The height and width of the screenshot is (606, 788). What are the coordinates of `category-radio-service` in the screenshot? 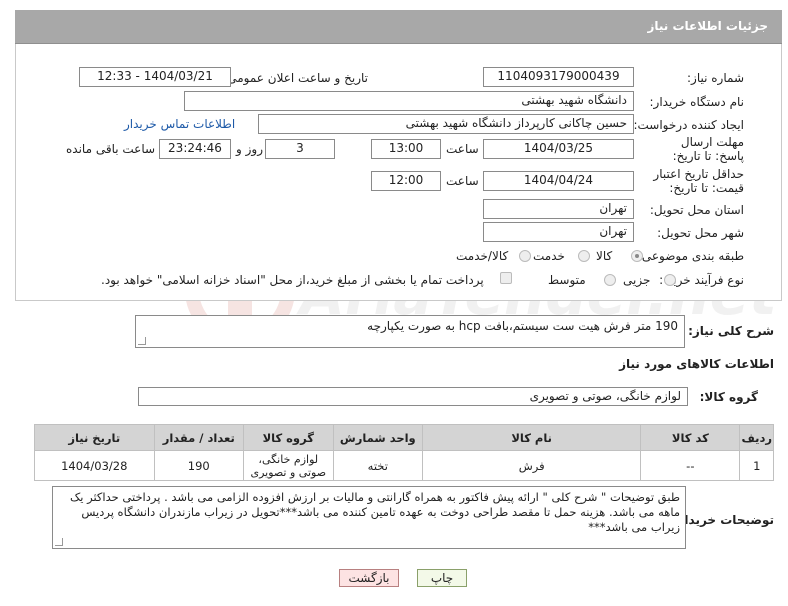 It's located at (584, 256).